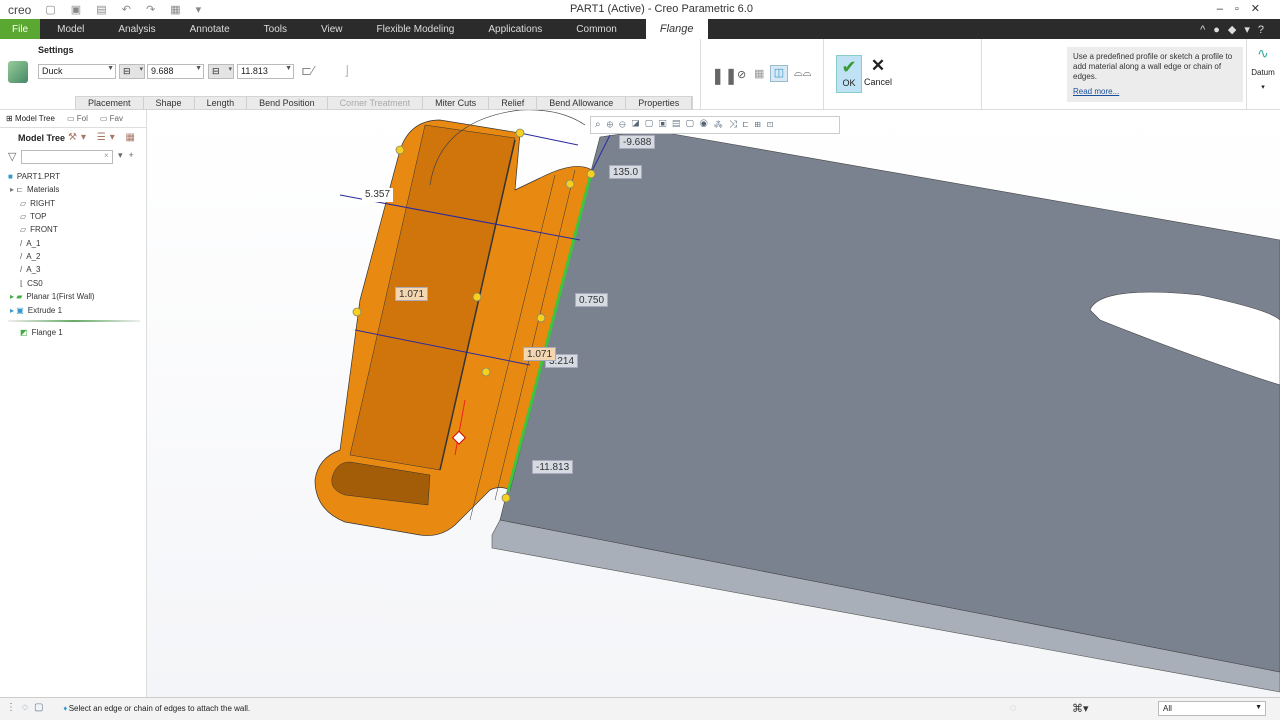 The width and height of the screenshot is (1280, 720). What do you see at coordinates (592, 300) in the screenshot?
I see `dim-label-d5: 0.750` at bounding box center [592, 300].